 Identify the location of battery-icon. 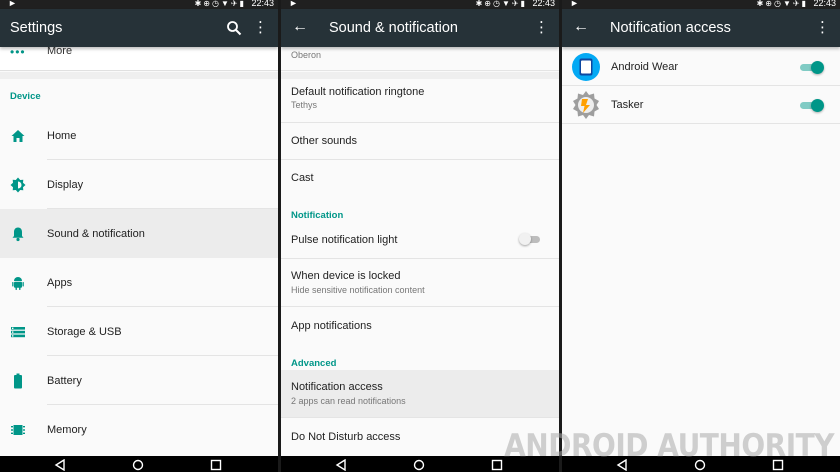
(18, 381).